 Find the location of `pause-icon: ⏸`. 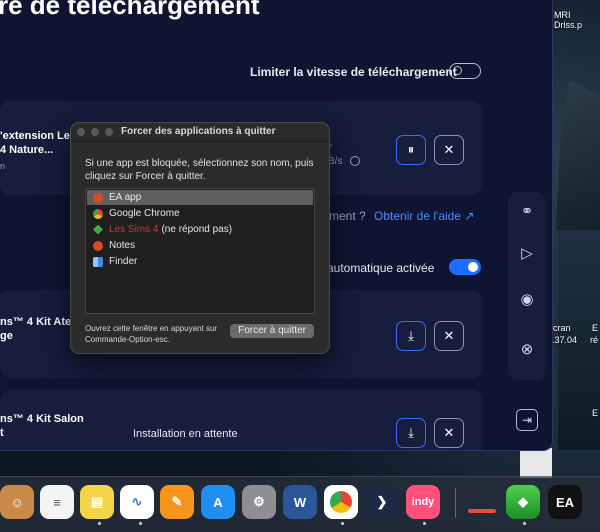

pause-icon: ⏸ is located at coordinates (411, 149).